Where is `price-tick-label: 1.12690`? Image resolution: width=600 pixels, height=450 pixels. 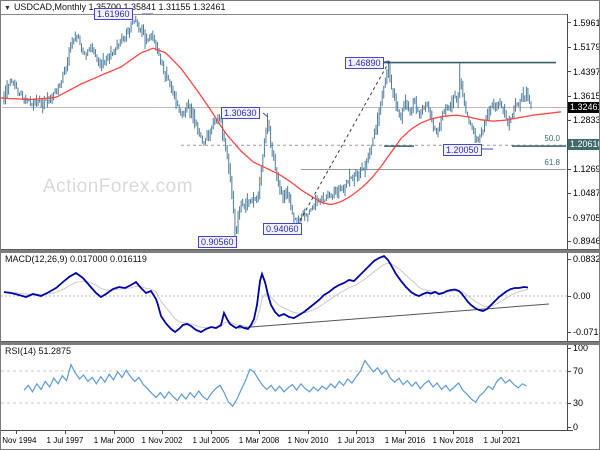 price-tick-label: 1.12690 is located at coordinates (586, 169).